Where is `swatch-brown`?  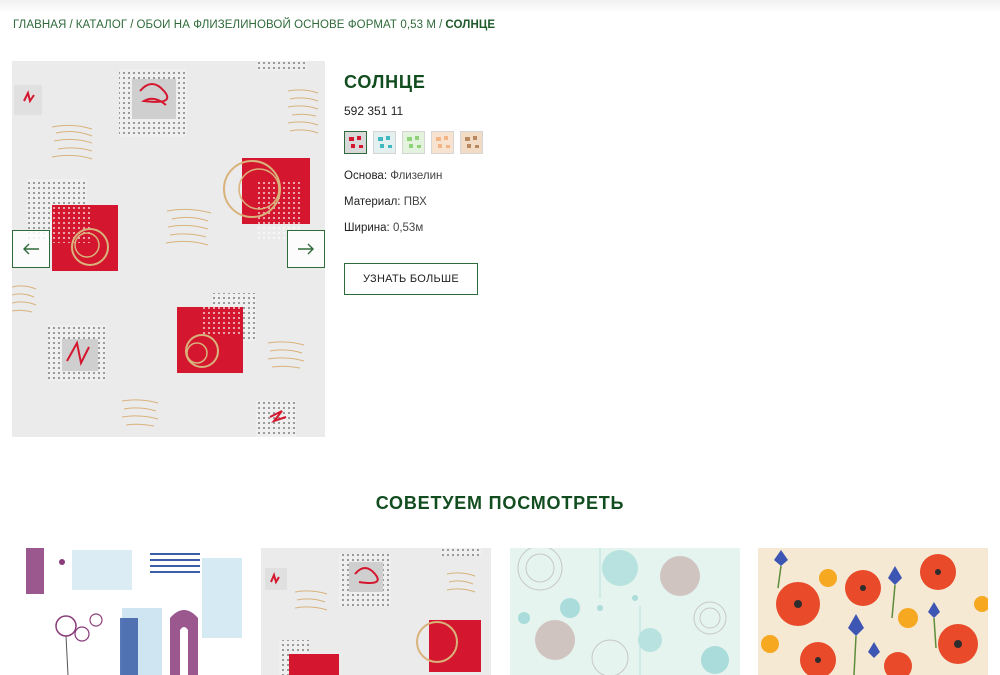
swatch-brown is located at coordinates (471, 142).